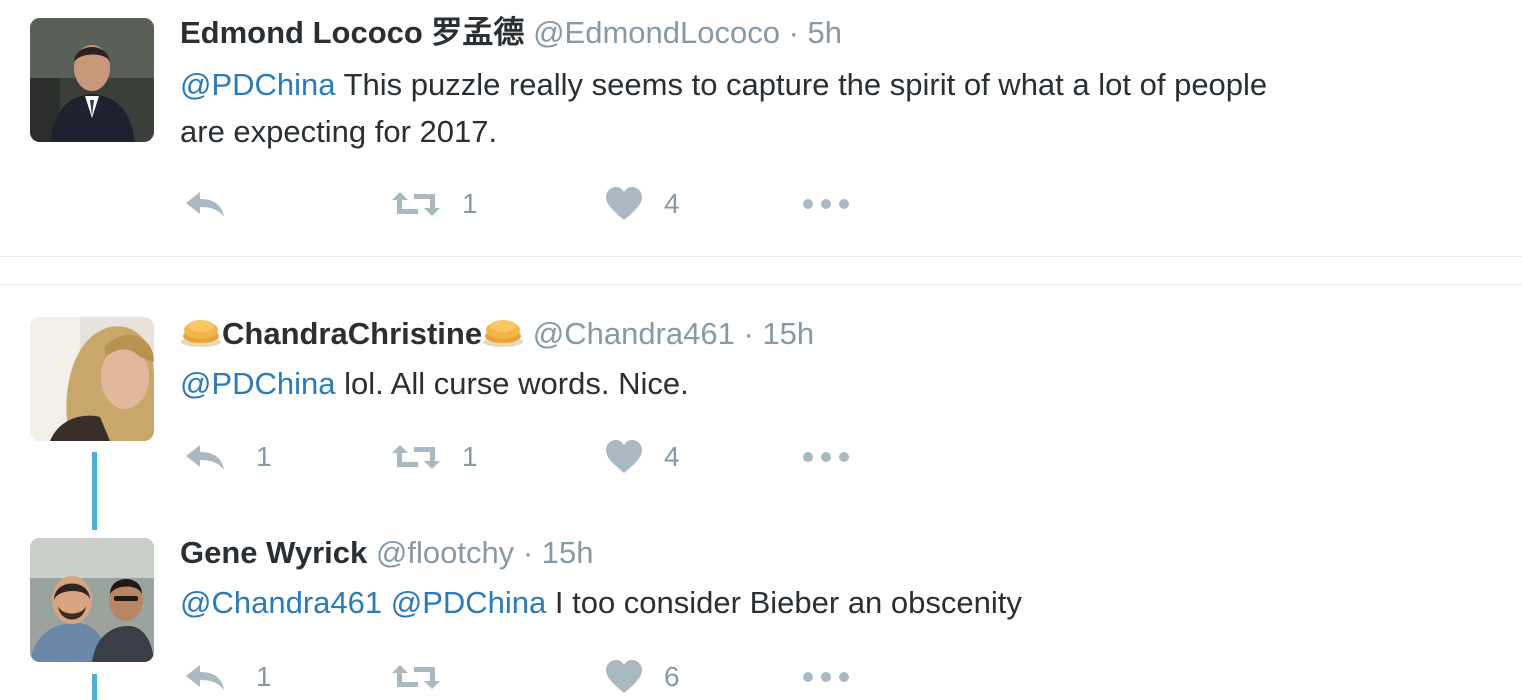  Describe the element at coordinates (825, 32) in the screenshot. I see `timestamp: 5h` at that location.